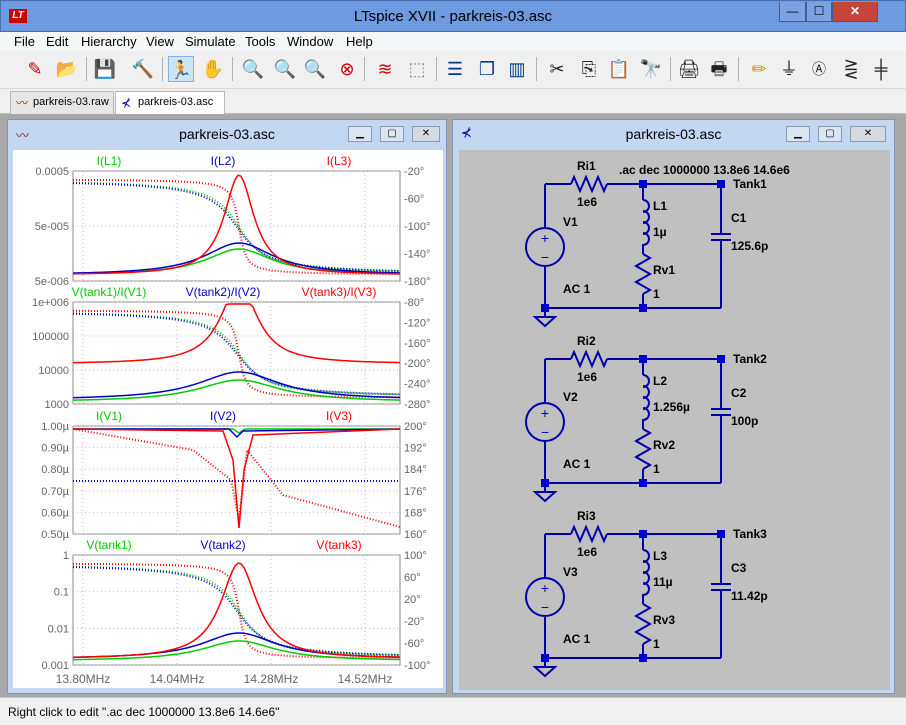  Describe the element at coordinates (881, 69) in the screenshot. I see `capacitor-icon: ╪` at that location.